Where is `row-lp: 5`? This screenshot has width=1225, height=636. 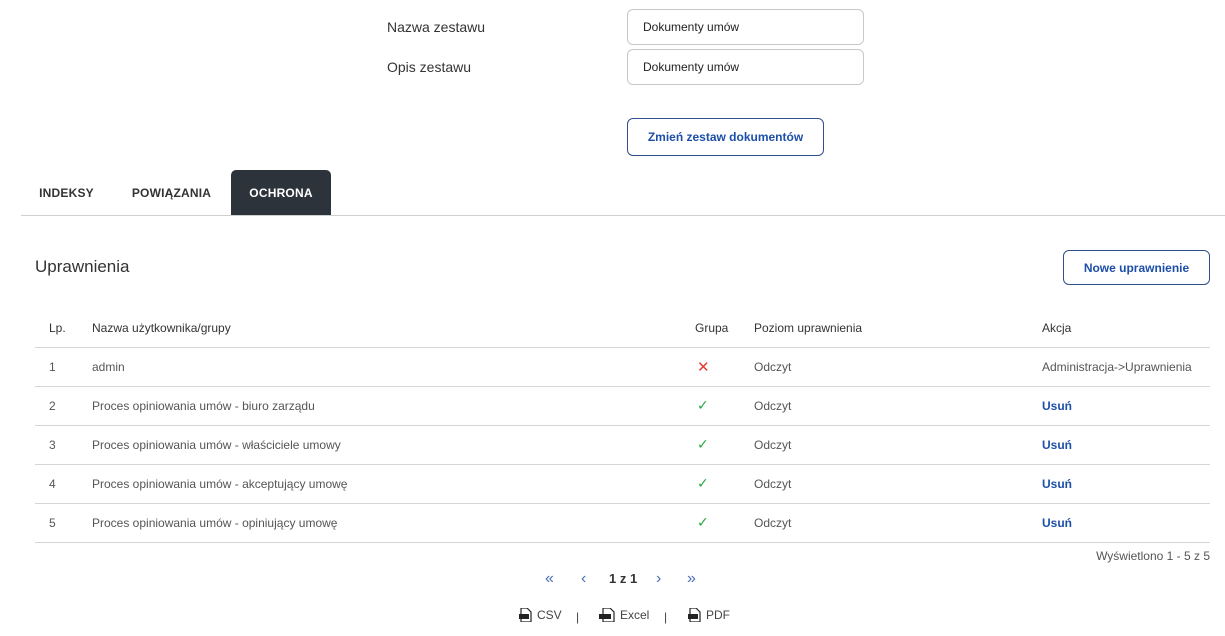
row-lp: 5 is located at coordinates (63, 523).